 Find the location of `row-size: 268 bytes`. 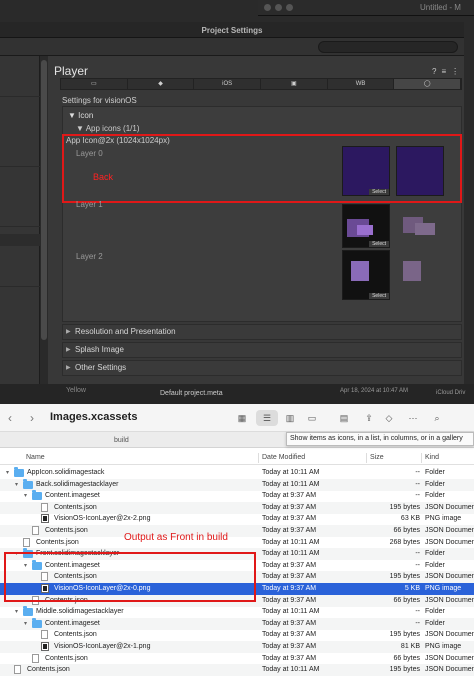

row-size: 268 bytes is located at coordinates (404, 542).